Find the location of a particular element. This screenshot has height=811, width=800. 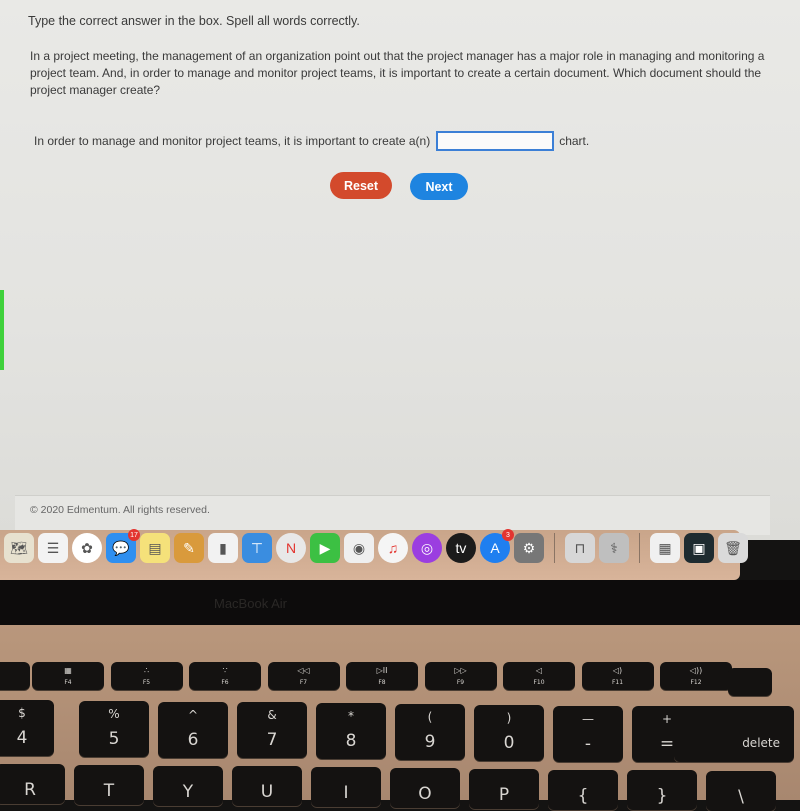

key-5: % 5 is located at coordinates (114, 728).